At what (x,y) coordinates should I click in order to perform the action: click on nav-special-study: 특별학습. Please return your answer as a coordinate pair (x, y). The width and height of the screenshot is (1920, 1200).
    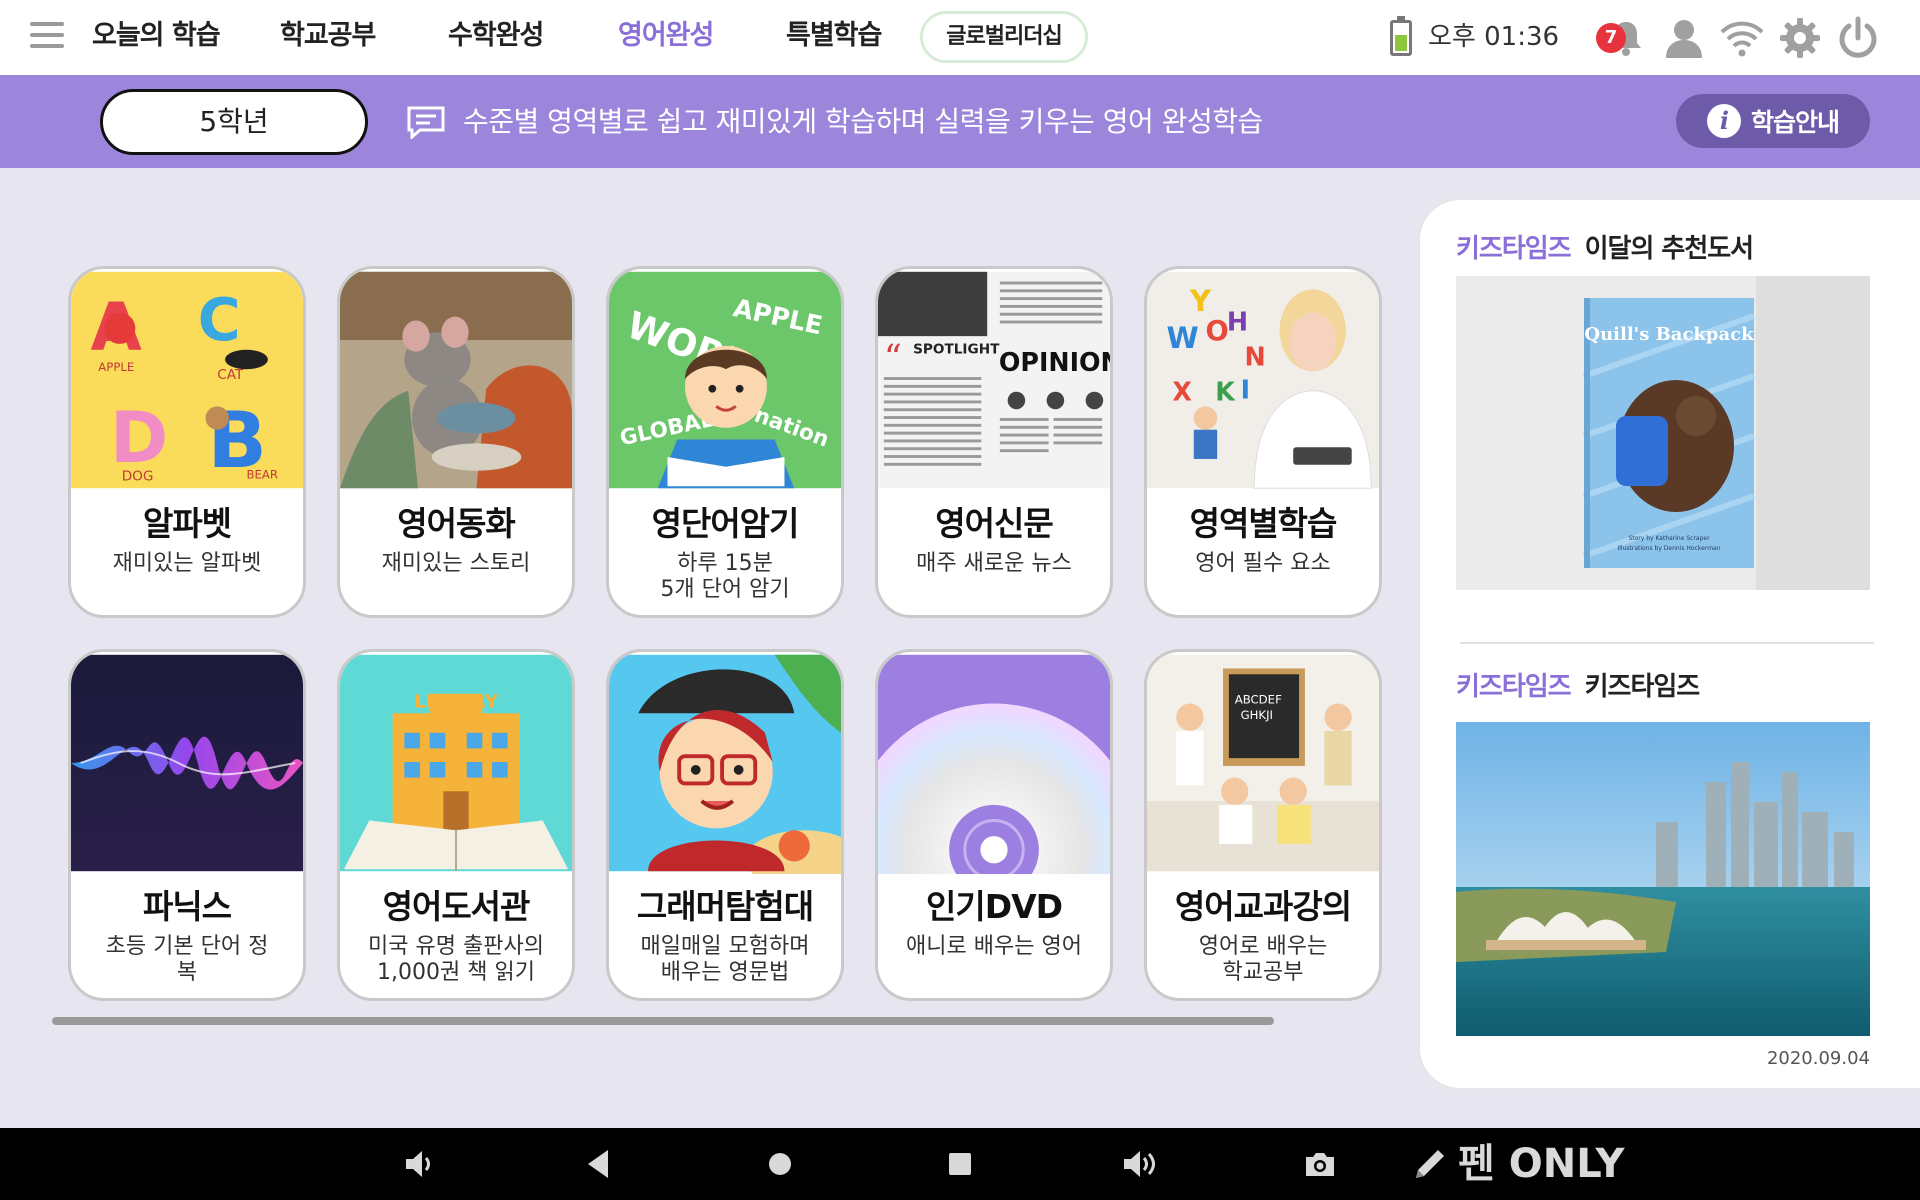
    Looking at the image, I should click on (834, 37).